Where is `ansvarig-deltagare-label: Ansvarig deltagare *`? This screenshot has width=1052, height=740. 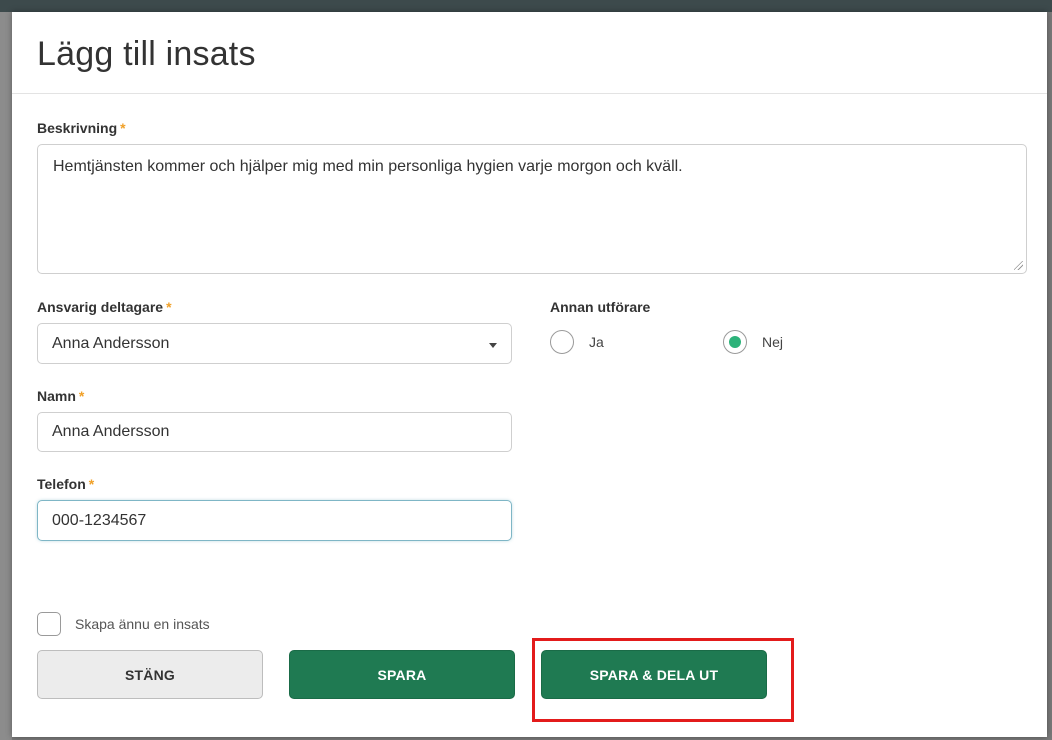
ansvarig-deltagare-label: Ansvarig deltagare * is located at coordinates (104, 307).